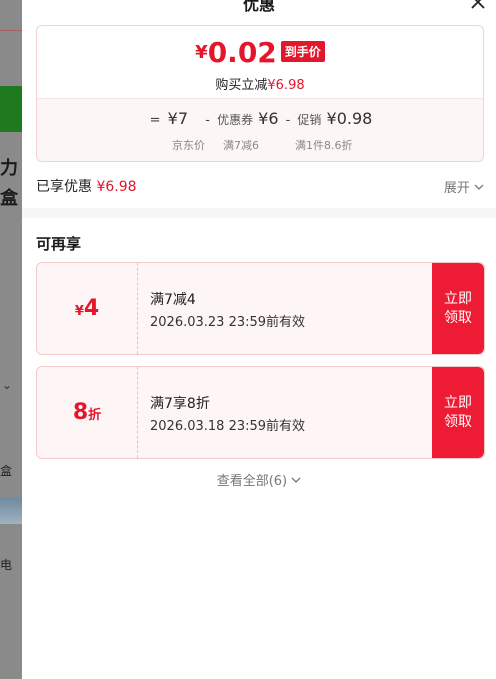  What do you see at coordinates (309, 120) in the screenshot?
I see `promo-label: 促销` at bounding box center [309, 120].